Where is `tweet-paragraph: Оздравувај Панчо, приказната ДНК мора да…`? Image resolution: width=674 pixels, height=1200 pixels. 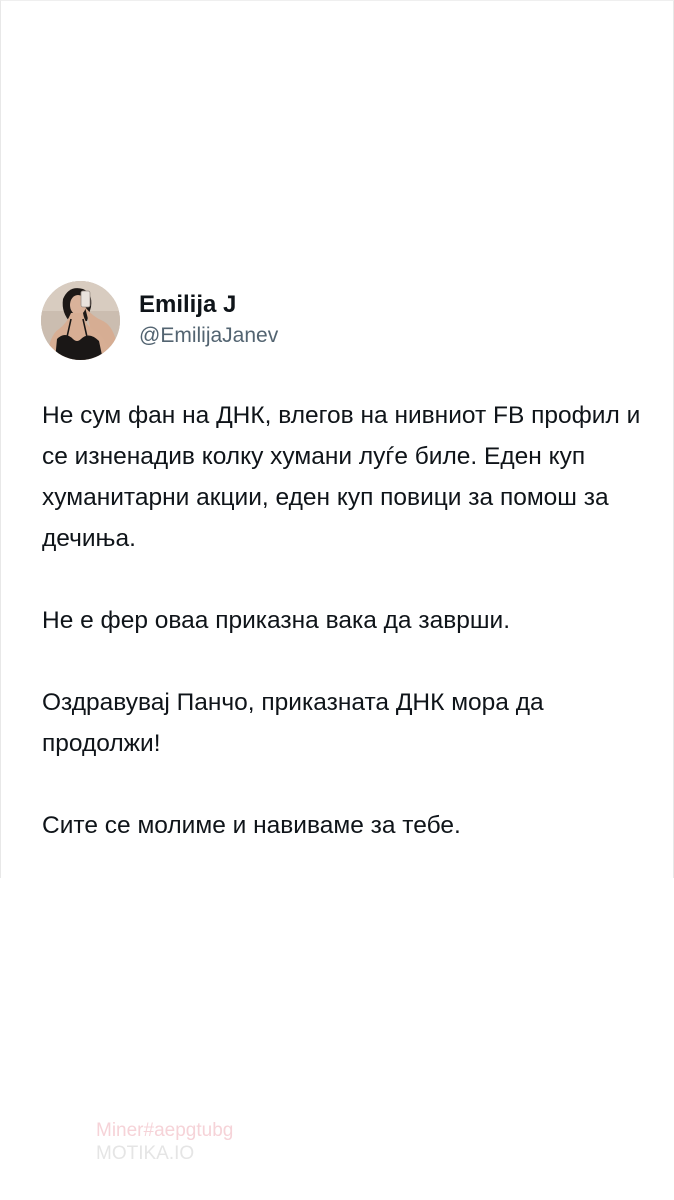 tweet-paragraph: Оздравувај Панчо, приказната ДНК мора да… is located at coordinates (293, 723).